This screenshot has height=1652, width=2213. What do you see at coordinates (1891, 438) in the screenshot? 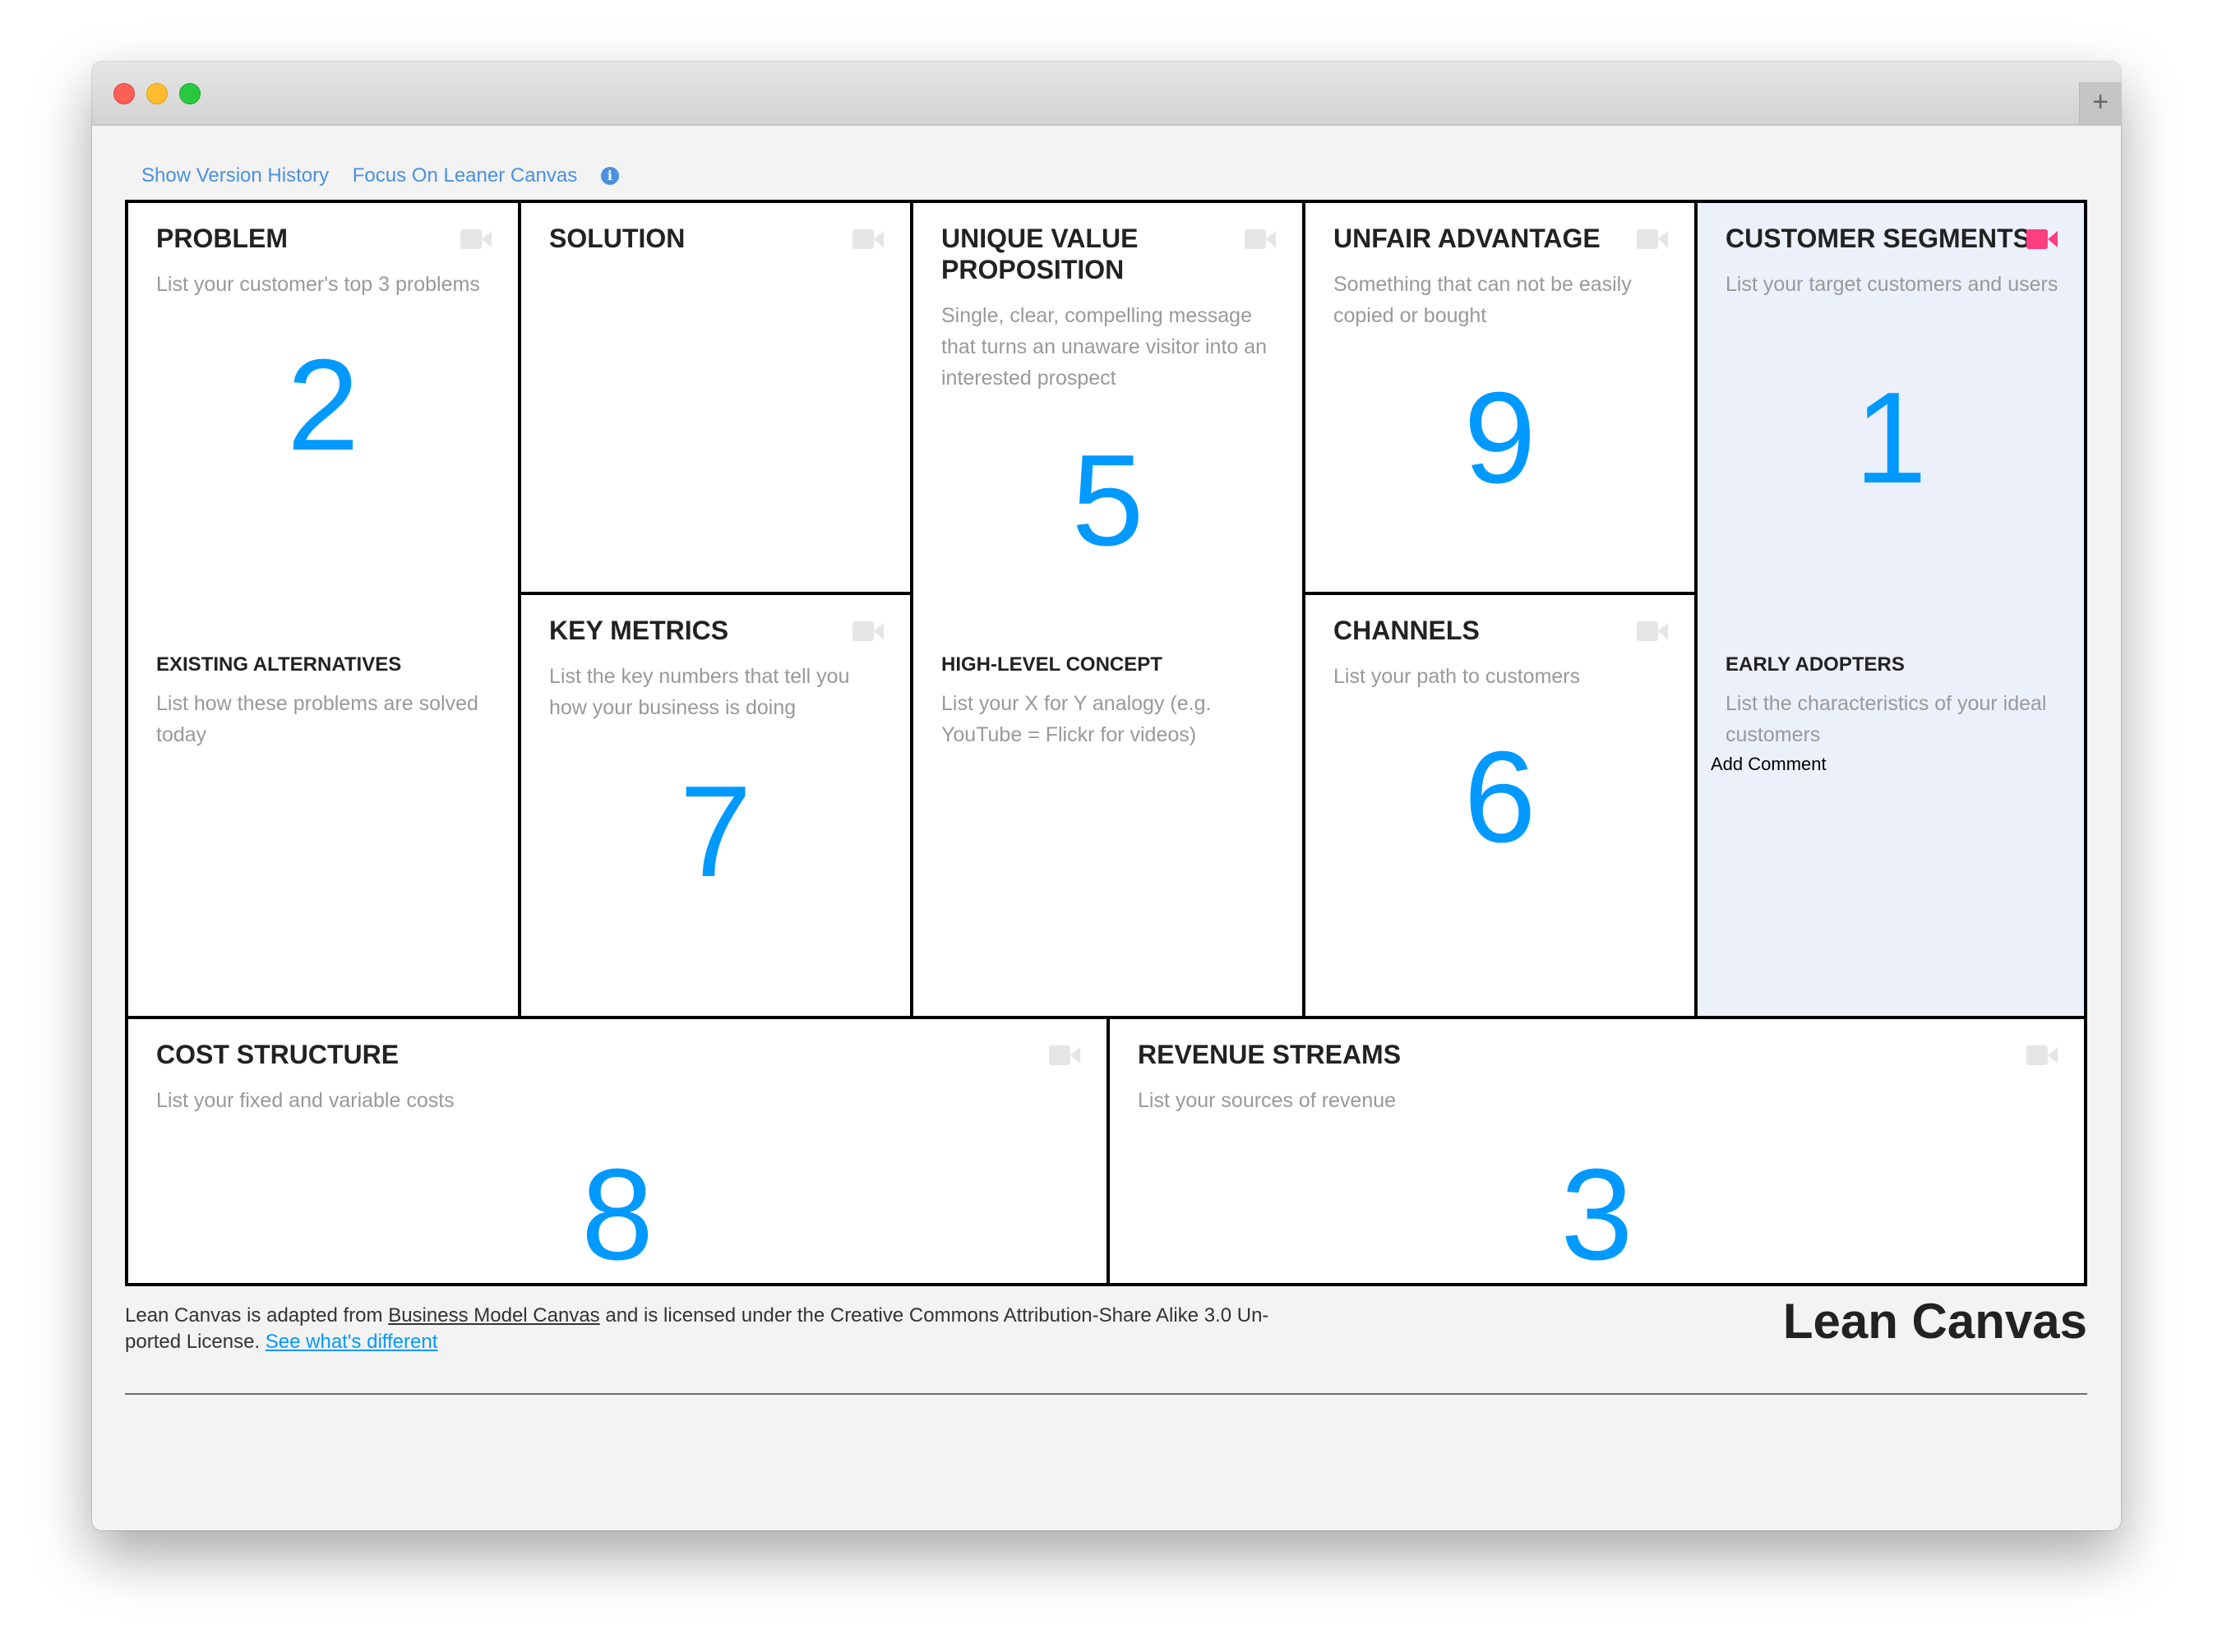
I see `cell-number: 1` at bounding box center [1891, 438].